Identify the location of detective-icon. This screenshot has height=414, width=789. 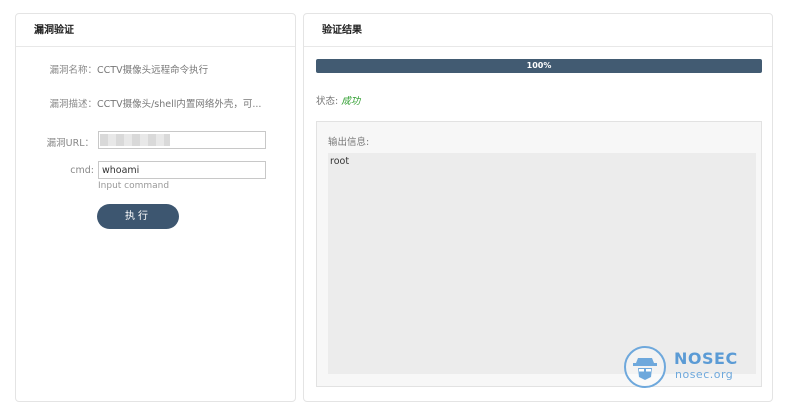
(645, 367).